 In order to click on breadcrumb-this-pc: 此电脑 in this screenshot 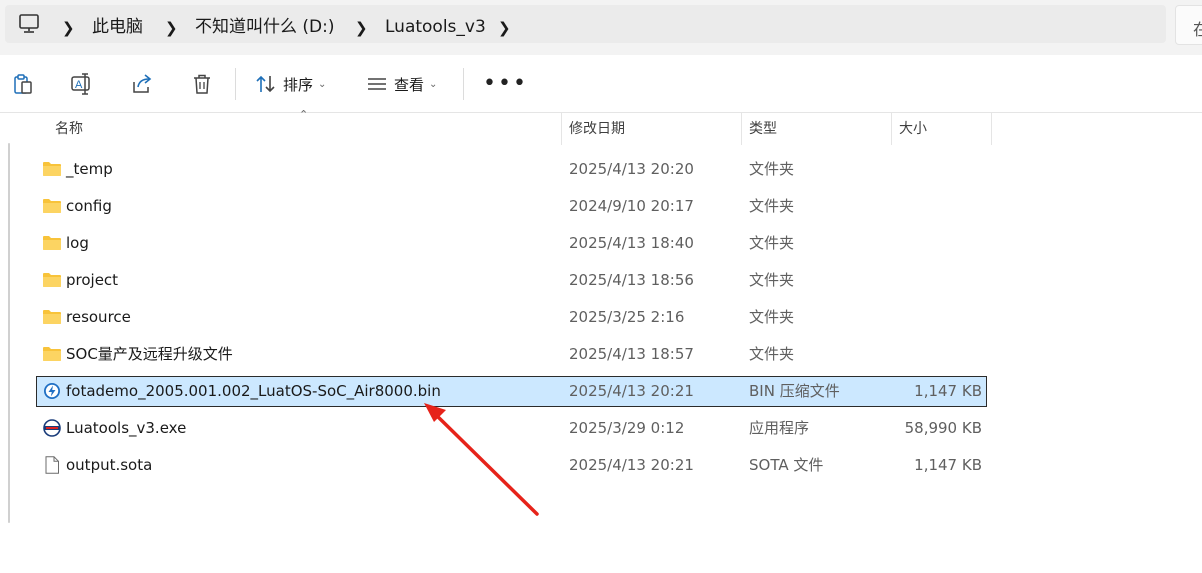, I will do `click(117, 27)`.